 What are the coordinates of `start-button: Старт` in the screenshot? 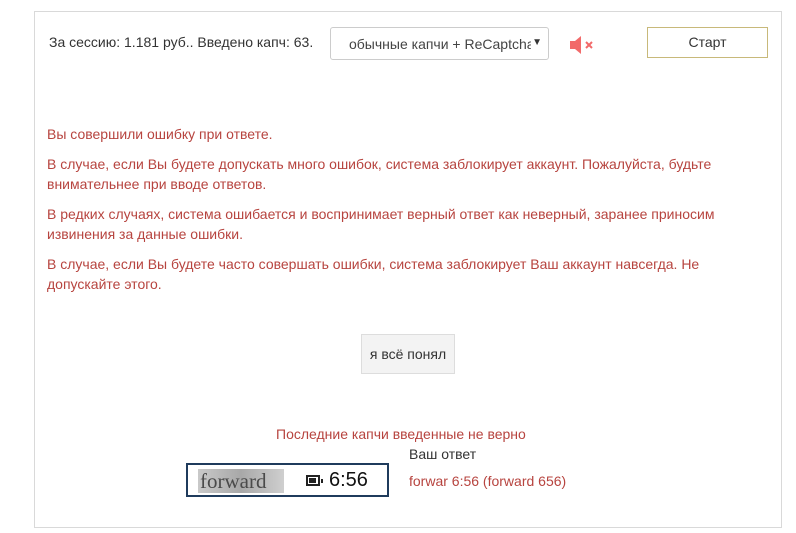 It's located at (707, 42).